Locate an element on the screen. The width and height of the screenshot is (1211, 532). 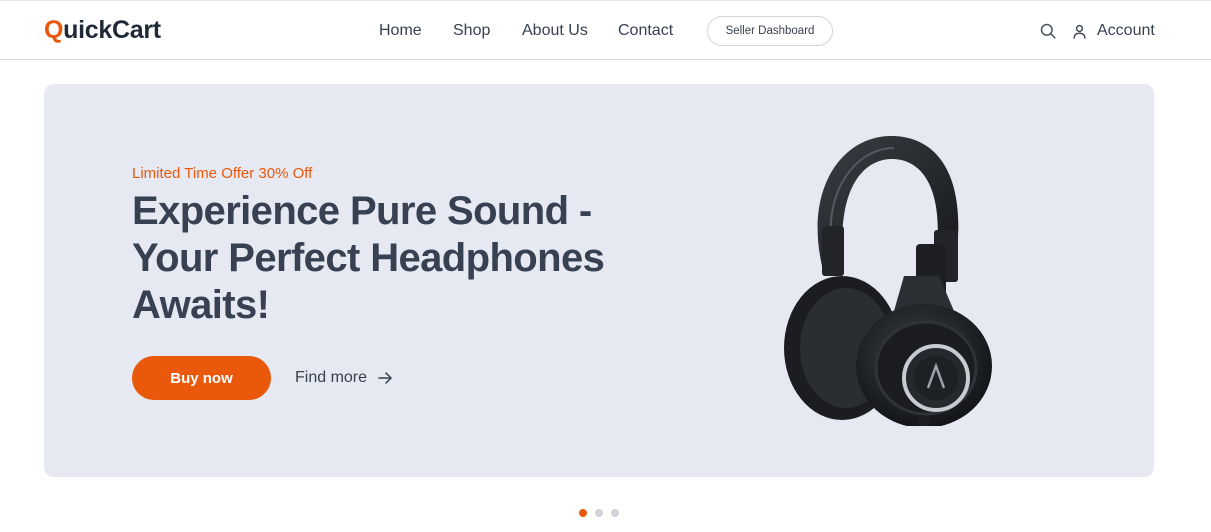
arrow-right-icon is located at coordinates (385, 378).